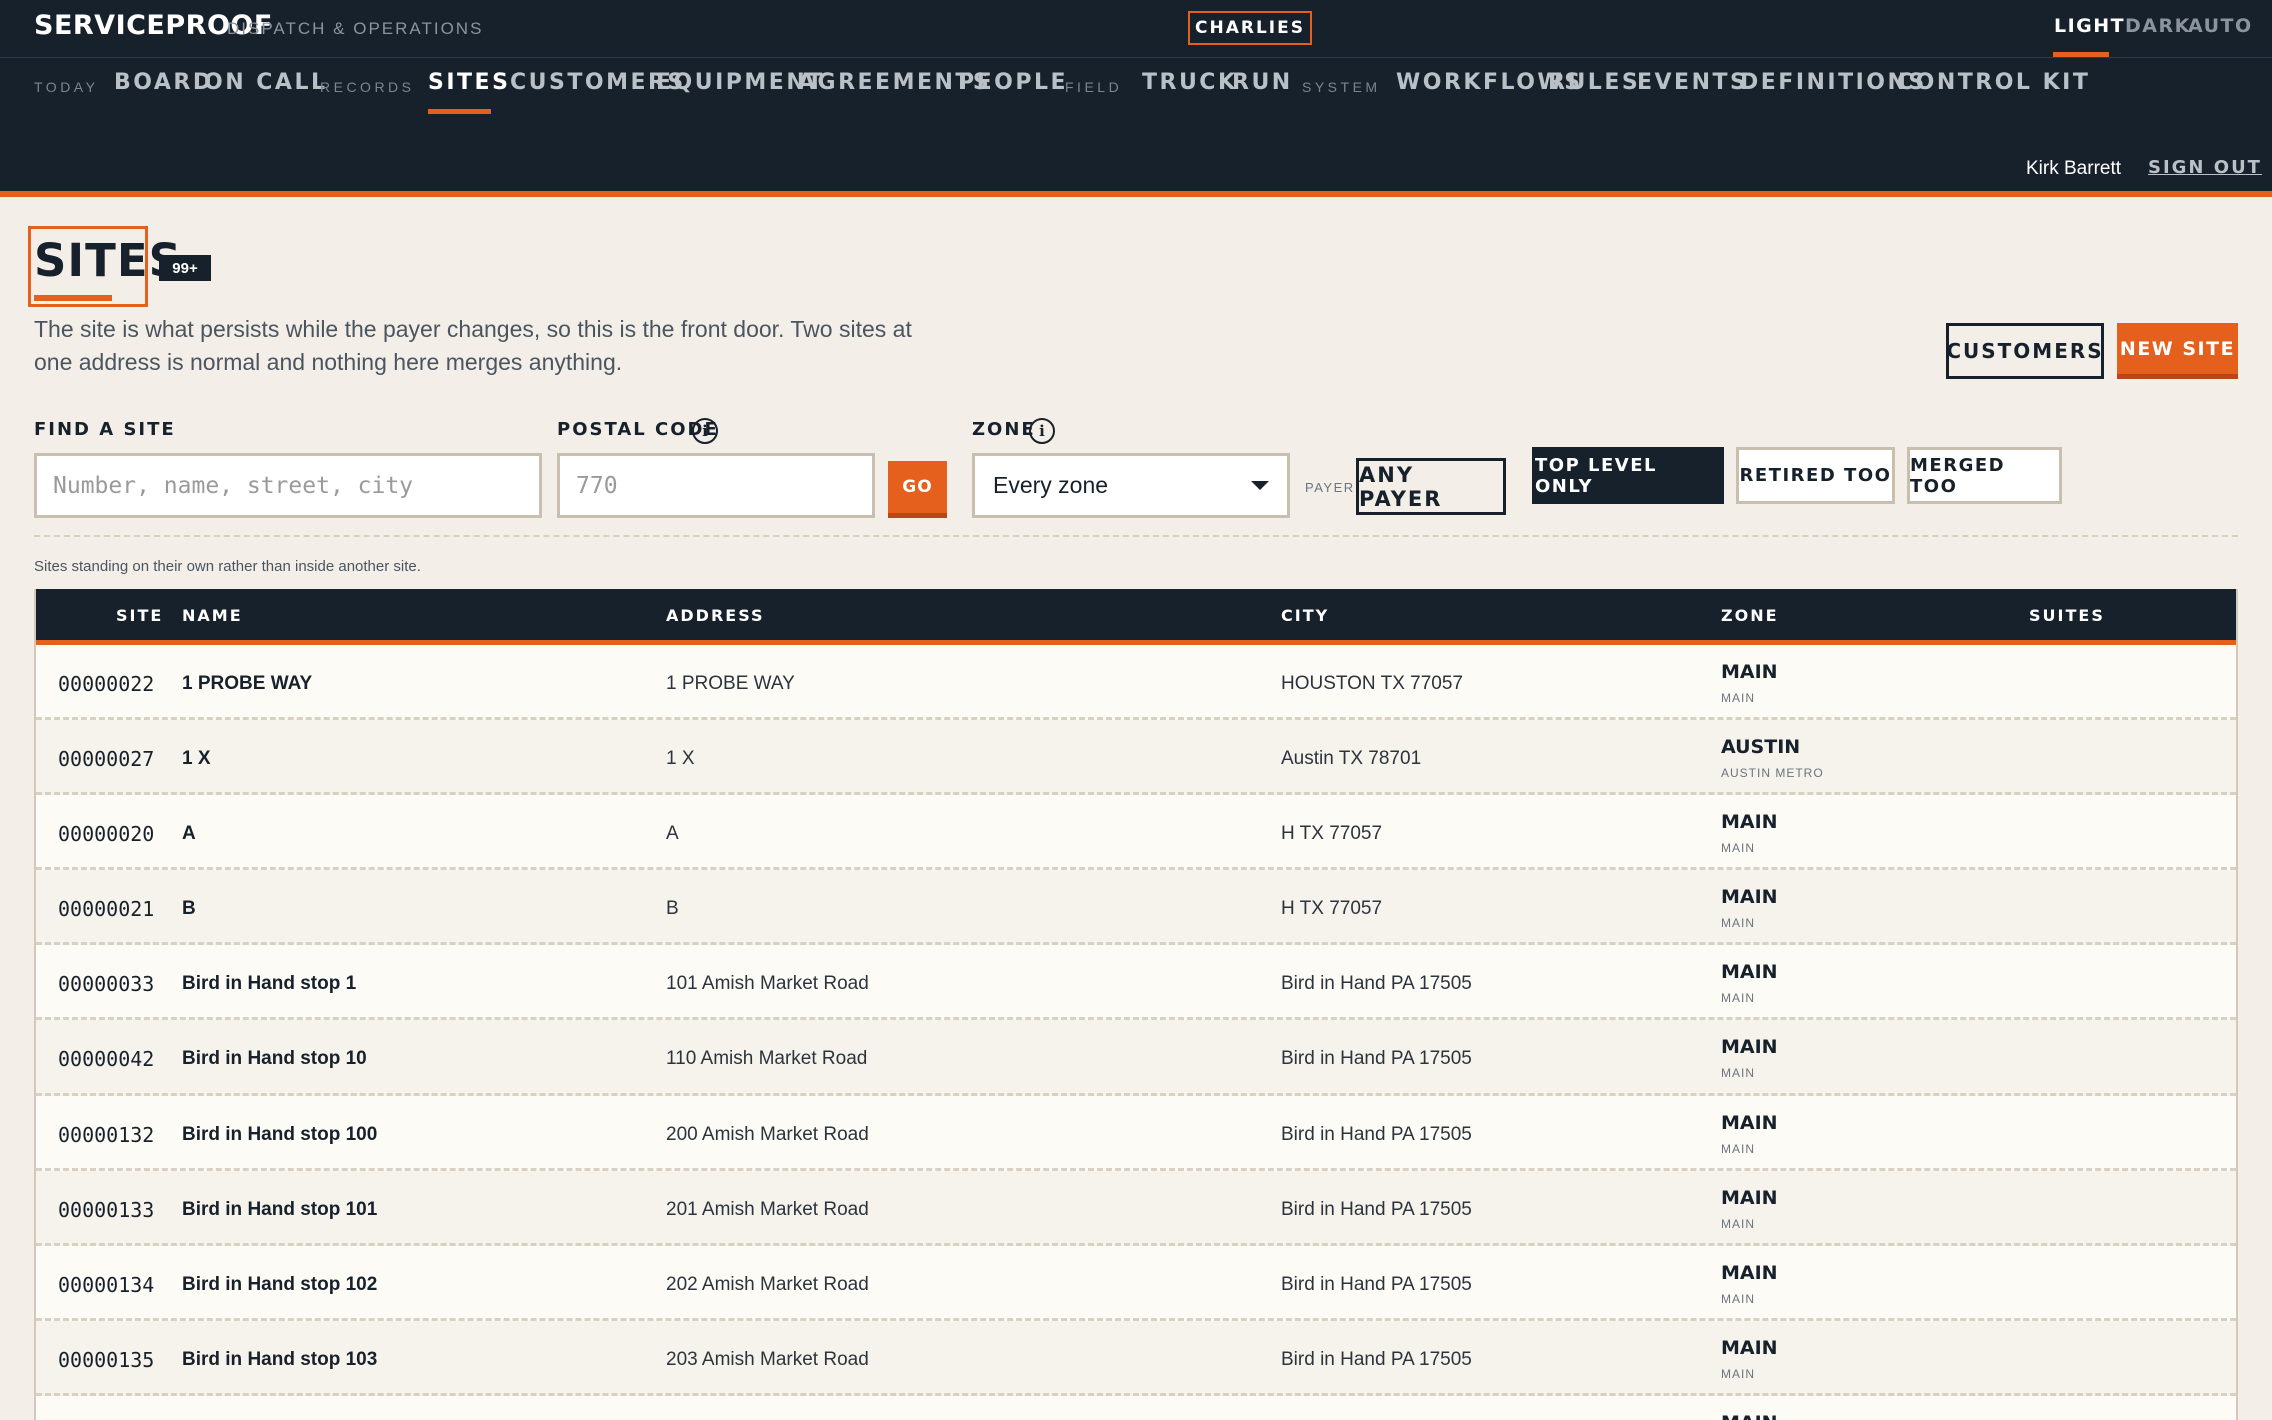 The height and width of the screenshot is (1420, 2272). I want to click on nav-run: RUN, so click(1262, 82).